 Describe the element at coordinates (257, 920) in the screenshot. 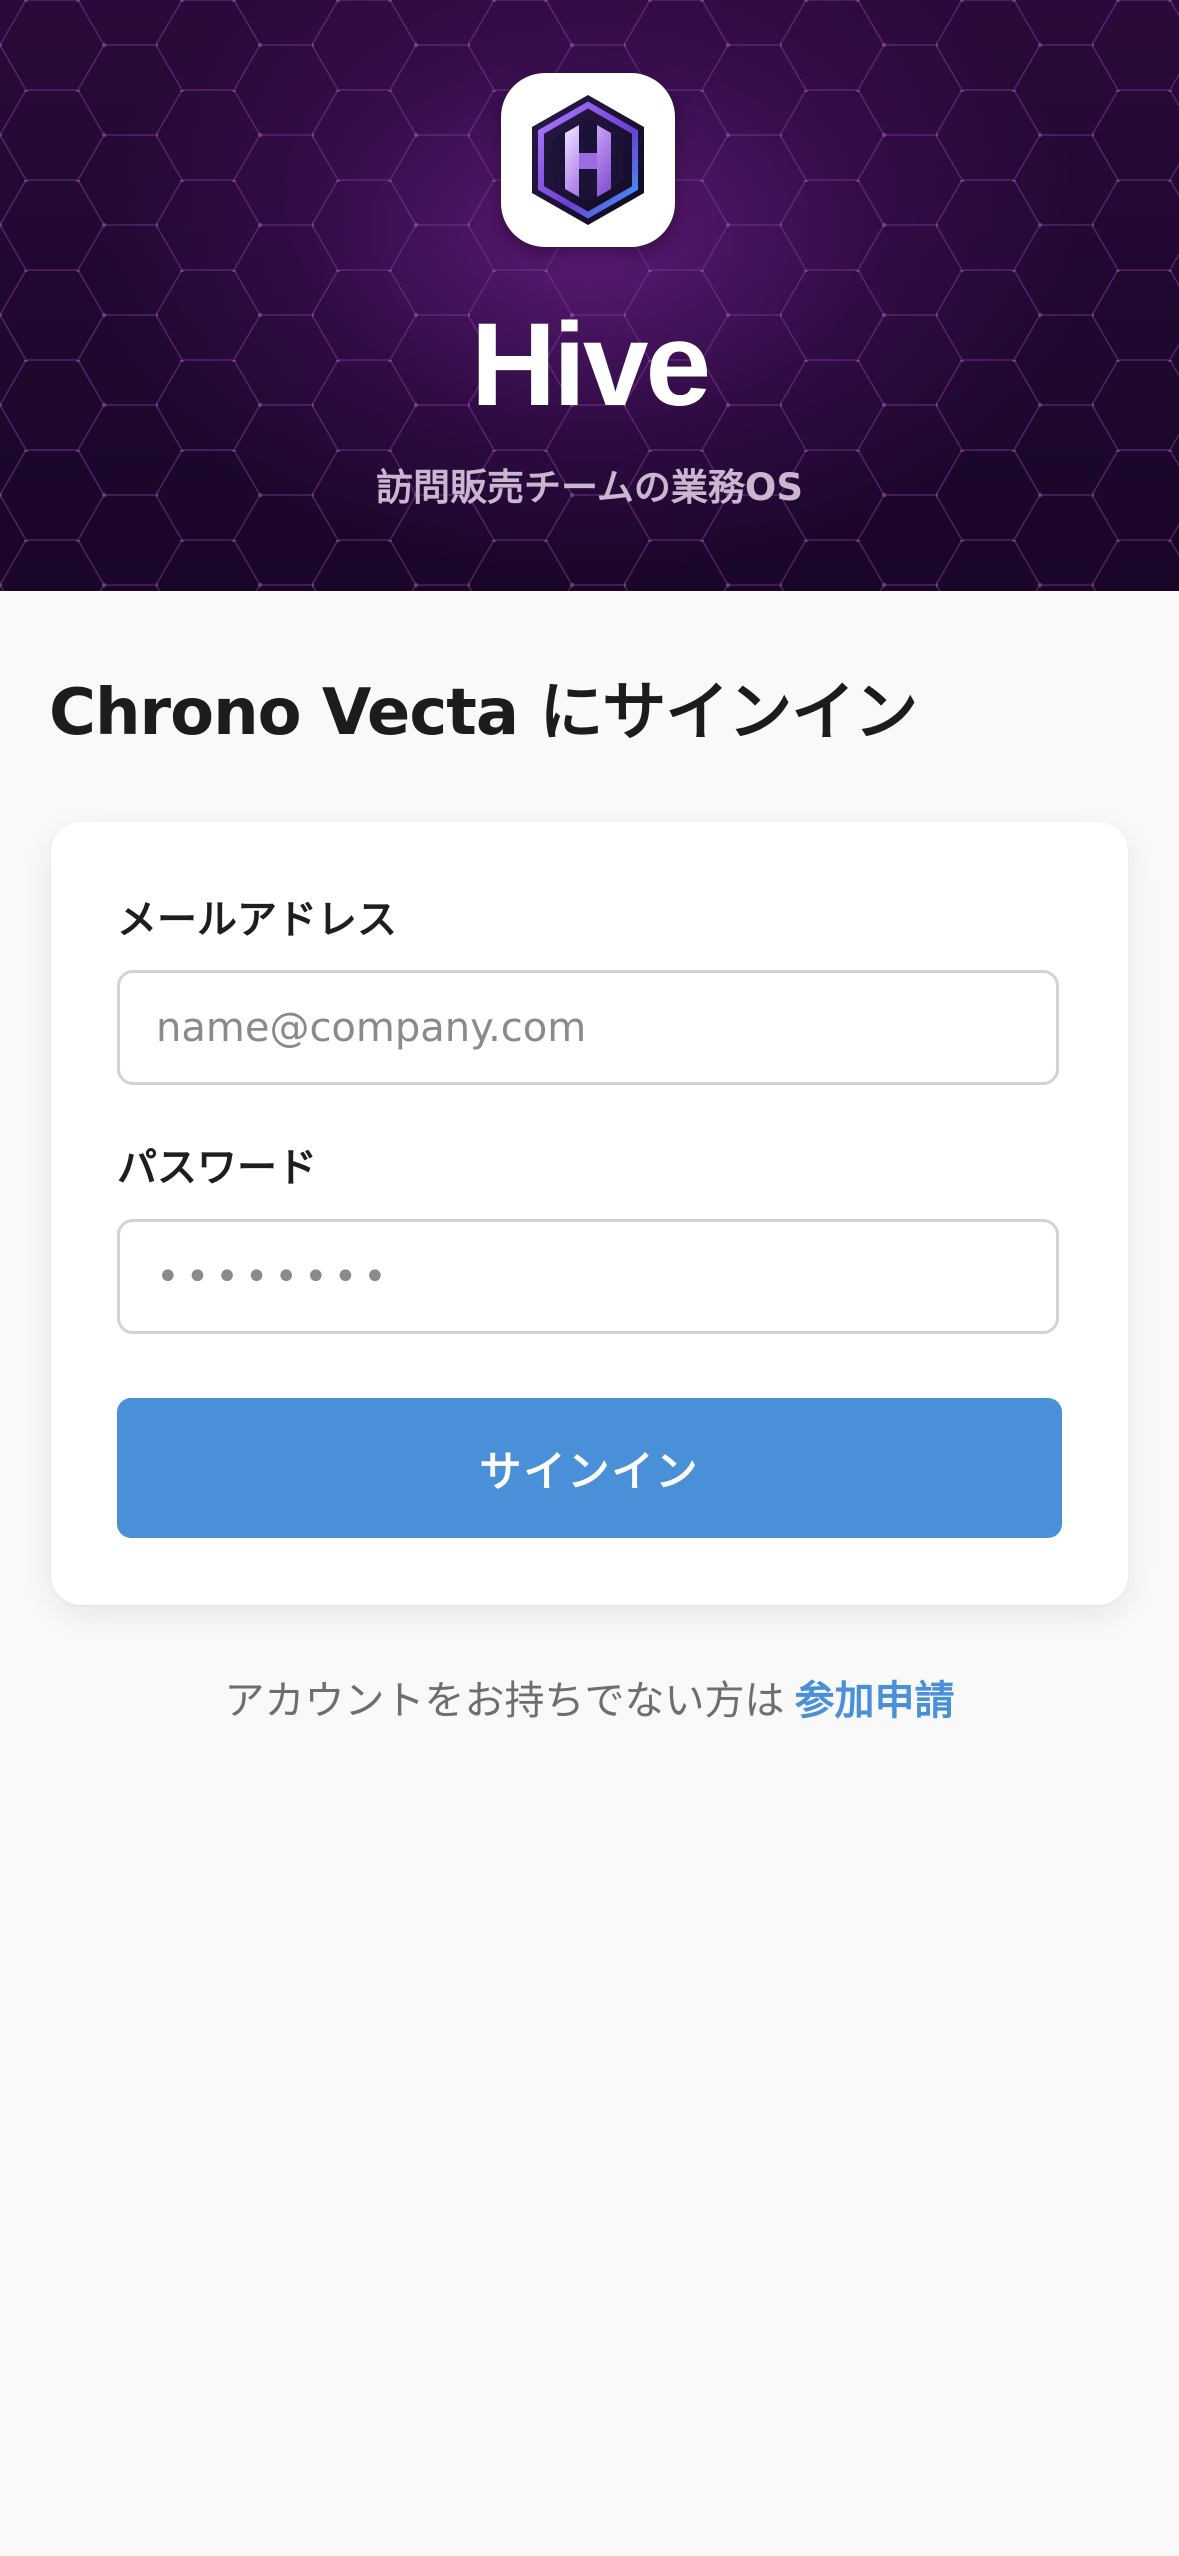

I see `email-label: メールアドレス` at that location.